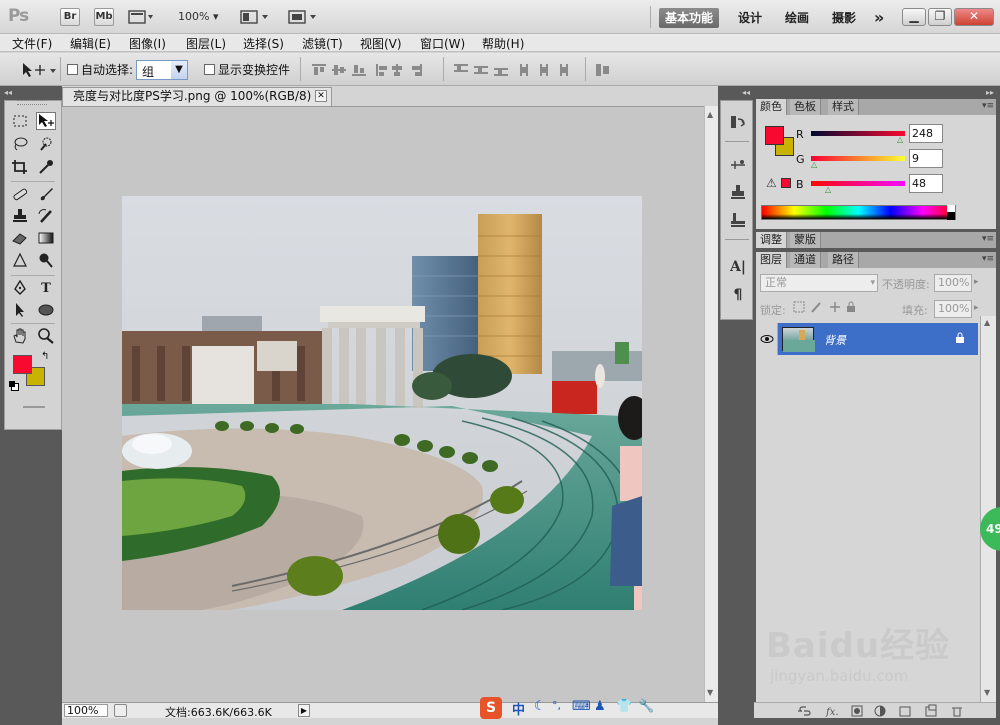 The height and width of the screenshot is (725, 1000). Describe the element at coordinates (22, 364) in the screenshot. I see `foreground-color-swatch` at that location.